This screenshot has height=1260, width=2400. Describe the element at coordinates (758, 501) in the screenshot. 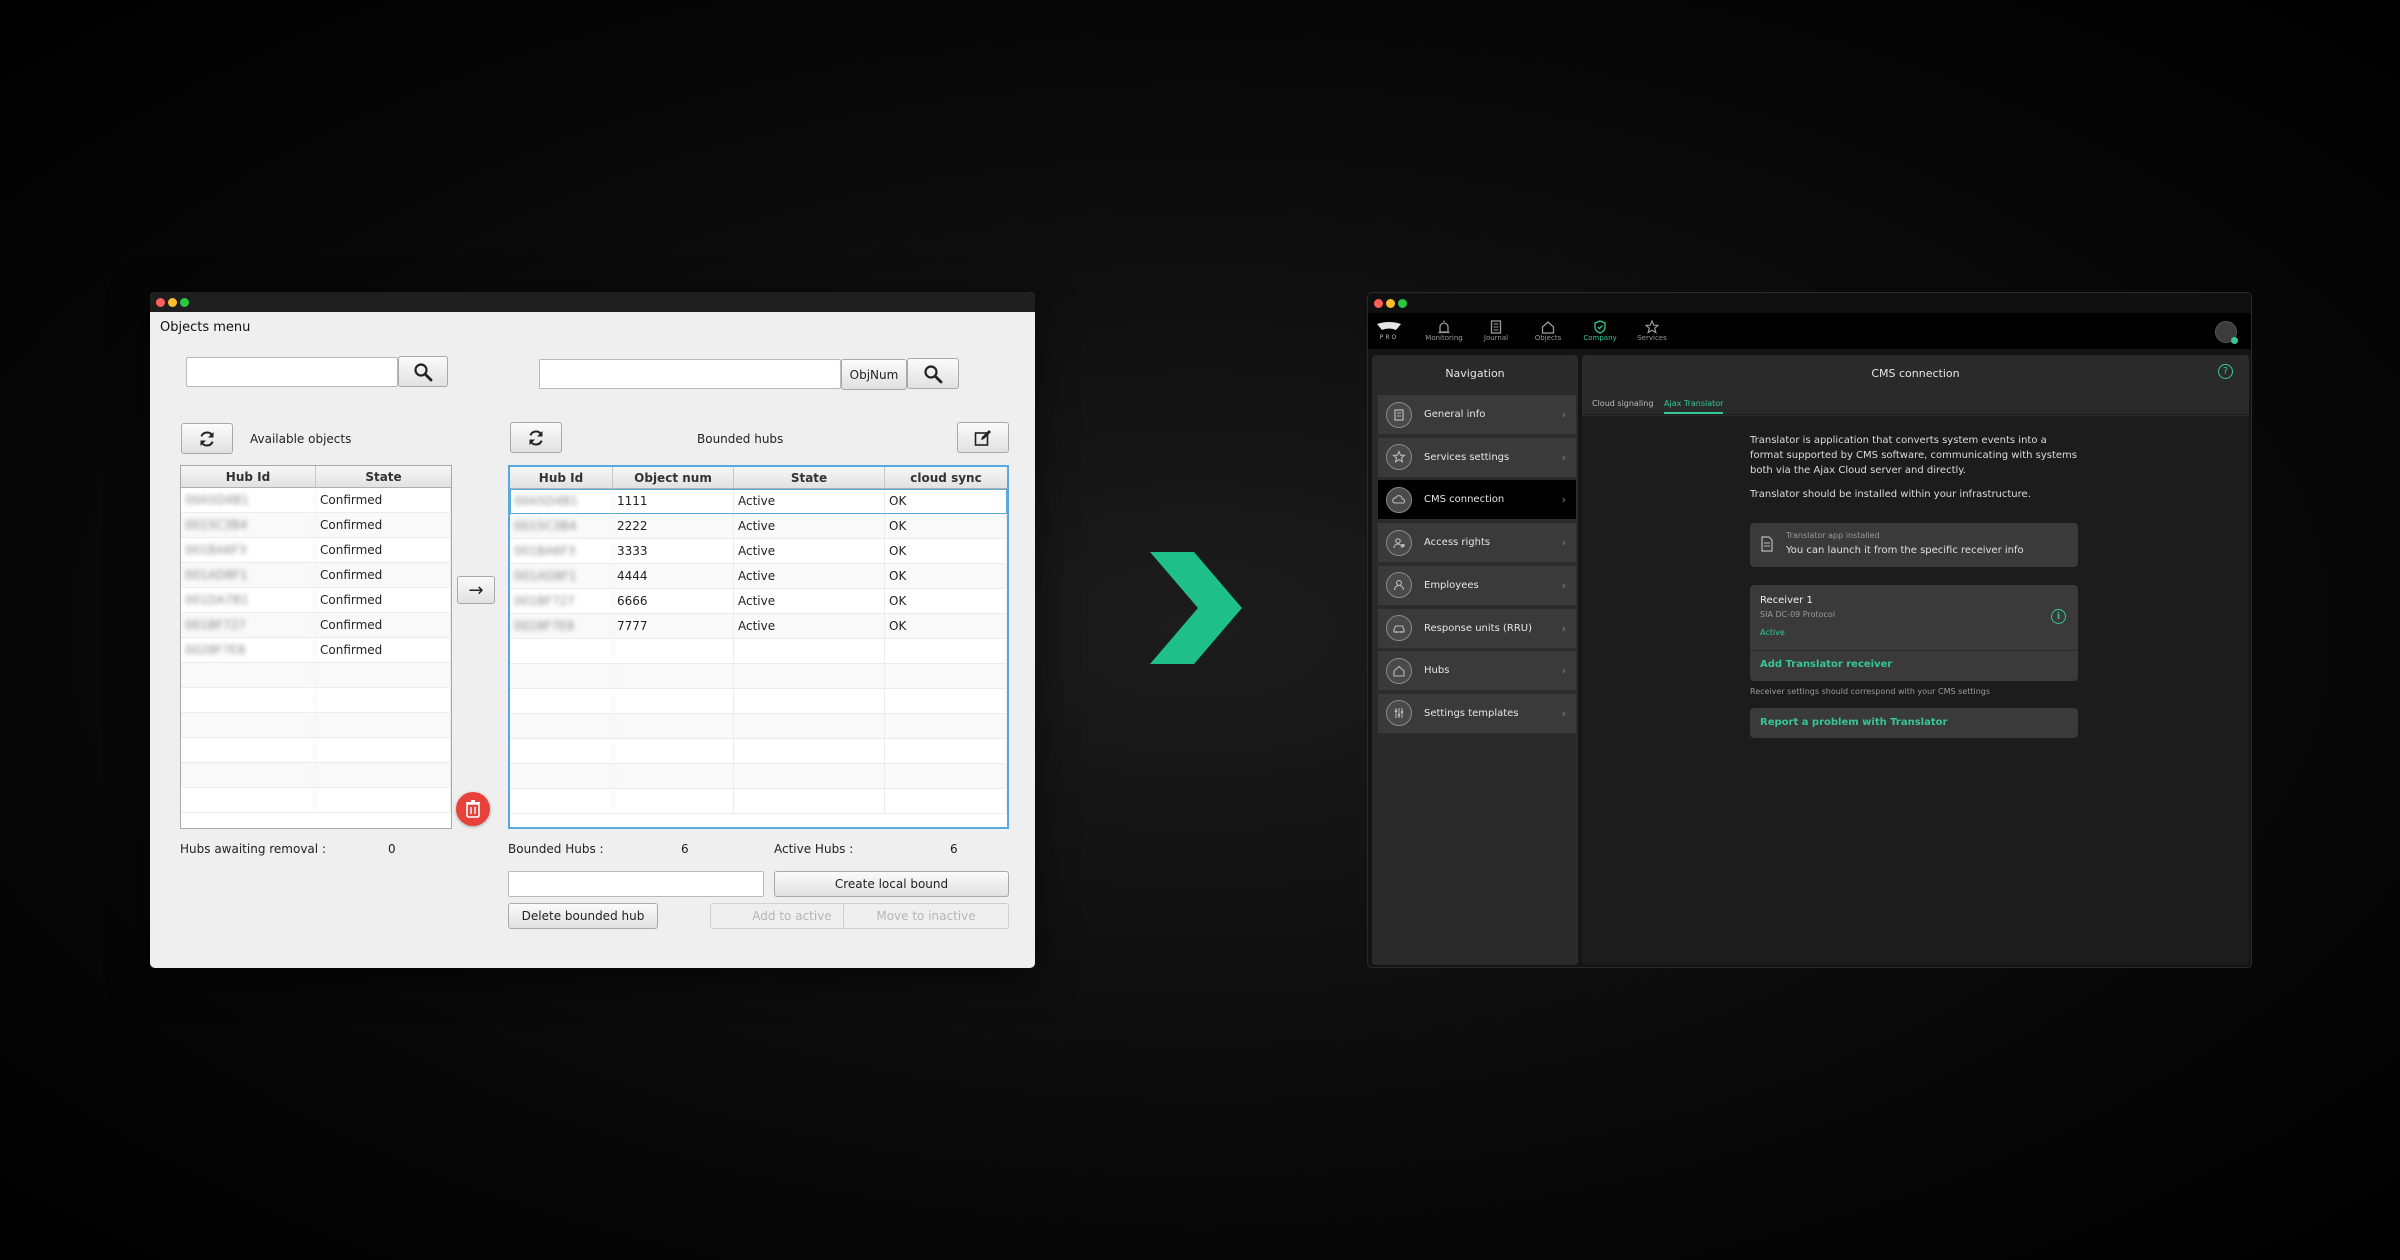

I see `table-row: 00A5D4B1 1111 Active OK` at that location.